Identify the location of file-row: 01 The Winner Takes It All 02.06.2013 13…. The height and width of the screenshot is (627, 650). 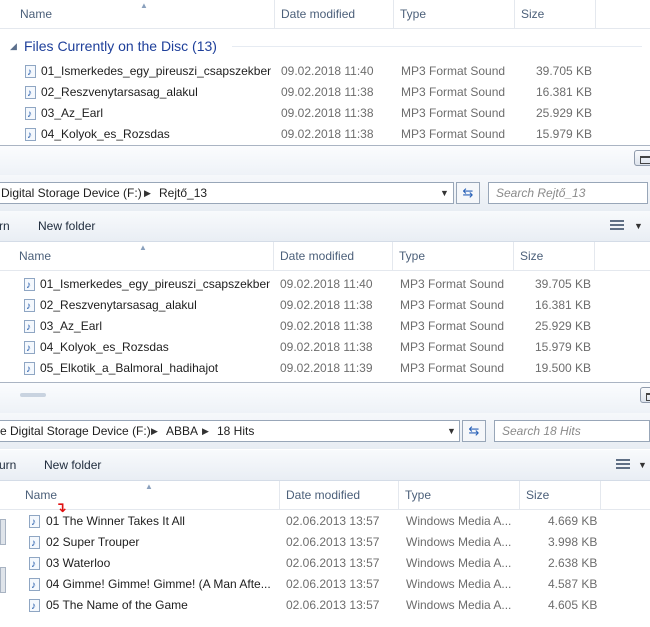
(325, 522).